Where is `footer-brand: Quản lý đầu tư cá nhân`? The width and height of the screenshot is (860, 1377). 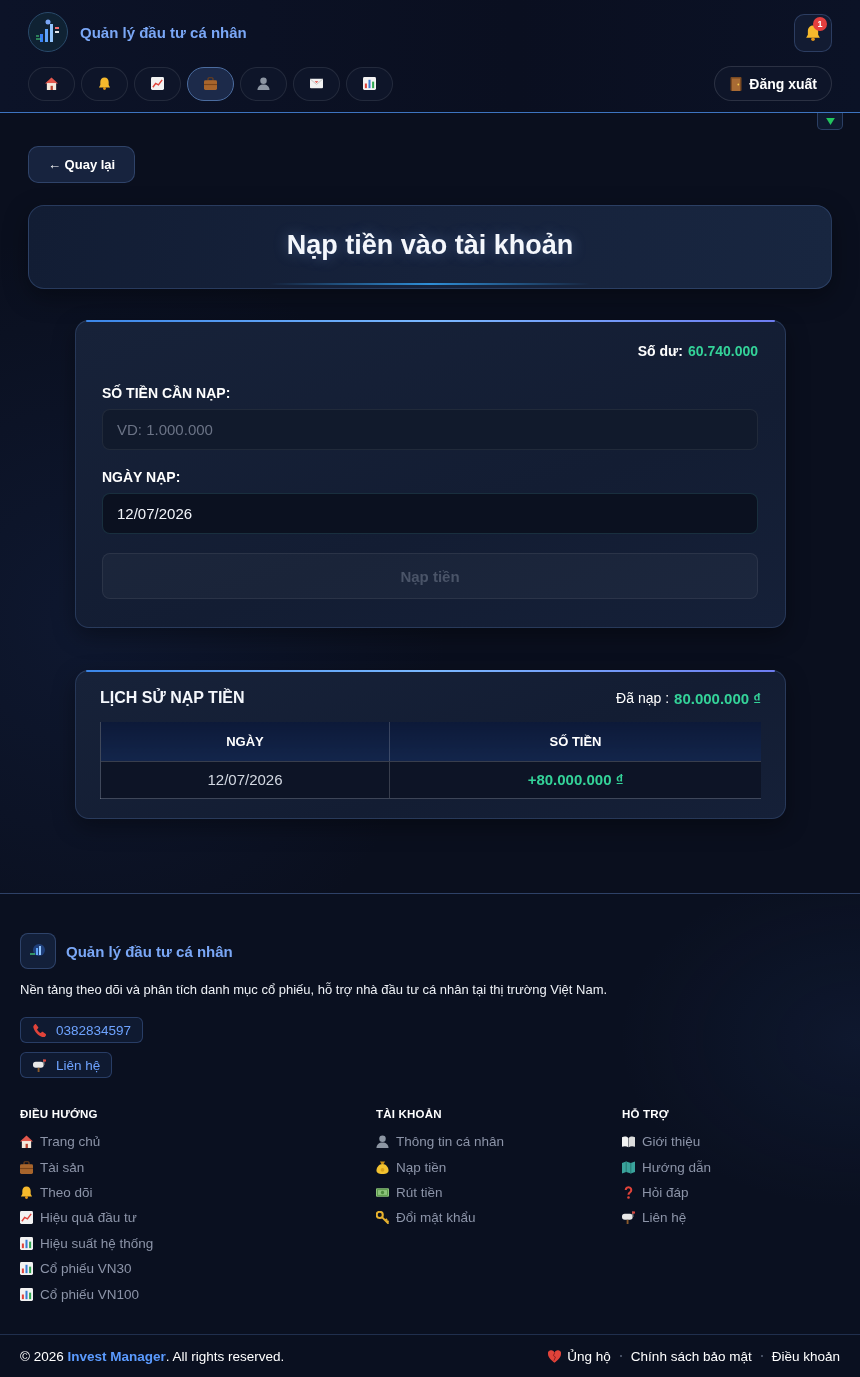
footer-brand: Quản lý đầu tư cá nhân is located at coordinates (149, 951).